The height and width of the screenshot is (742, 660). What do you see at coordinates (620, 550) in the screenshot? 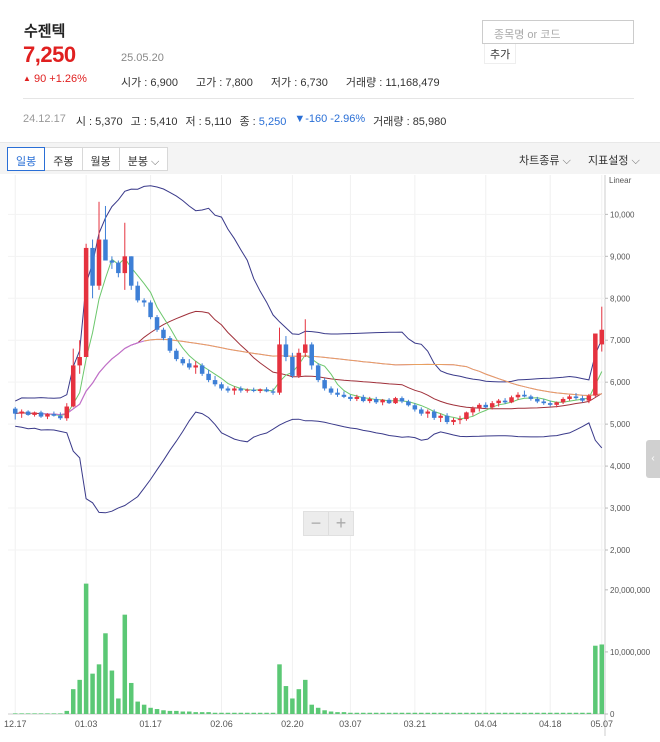
I see `price-tick-label: 2,000` at bounding box center [620, 550].